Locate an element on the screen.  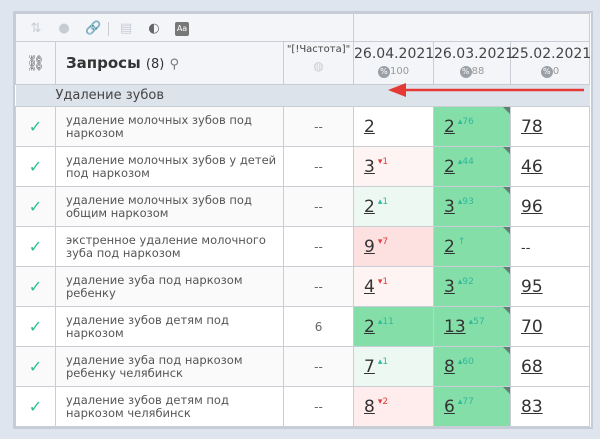
search-icon: ⚲ is located at coordinates (175, 64).